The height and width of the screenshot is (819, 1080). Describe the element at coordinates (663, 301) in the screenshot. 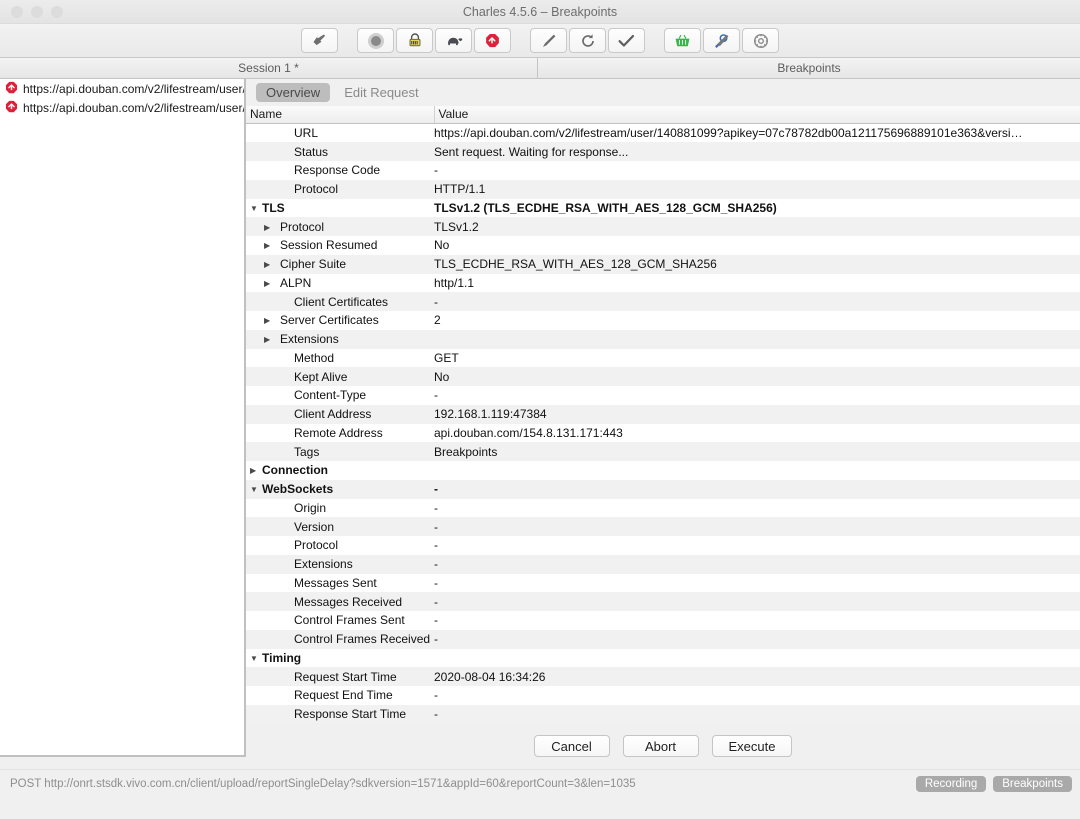

I see `table-row: ▶ Client Certificates -` at that location.